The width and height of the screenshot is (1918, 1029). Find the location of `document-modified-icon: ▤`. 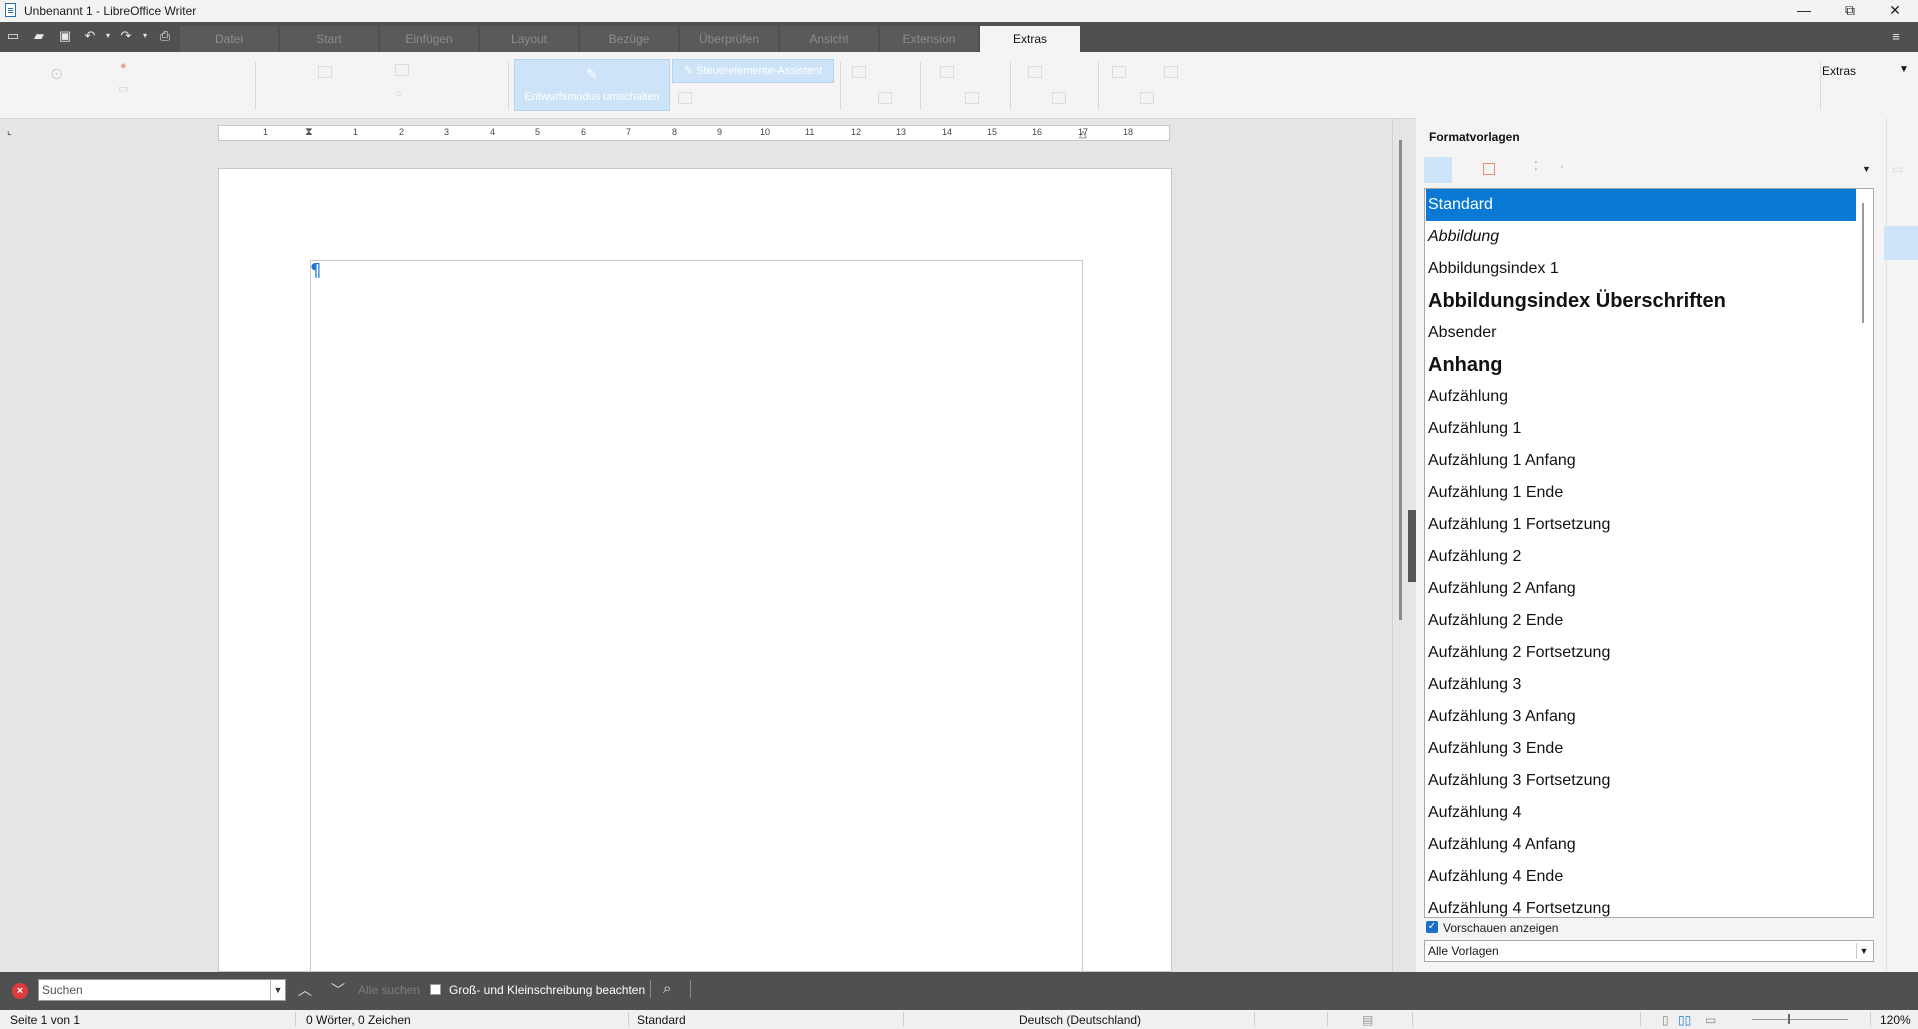

document-modified-icon: ▤ is located at coordinates (1367, 1020).